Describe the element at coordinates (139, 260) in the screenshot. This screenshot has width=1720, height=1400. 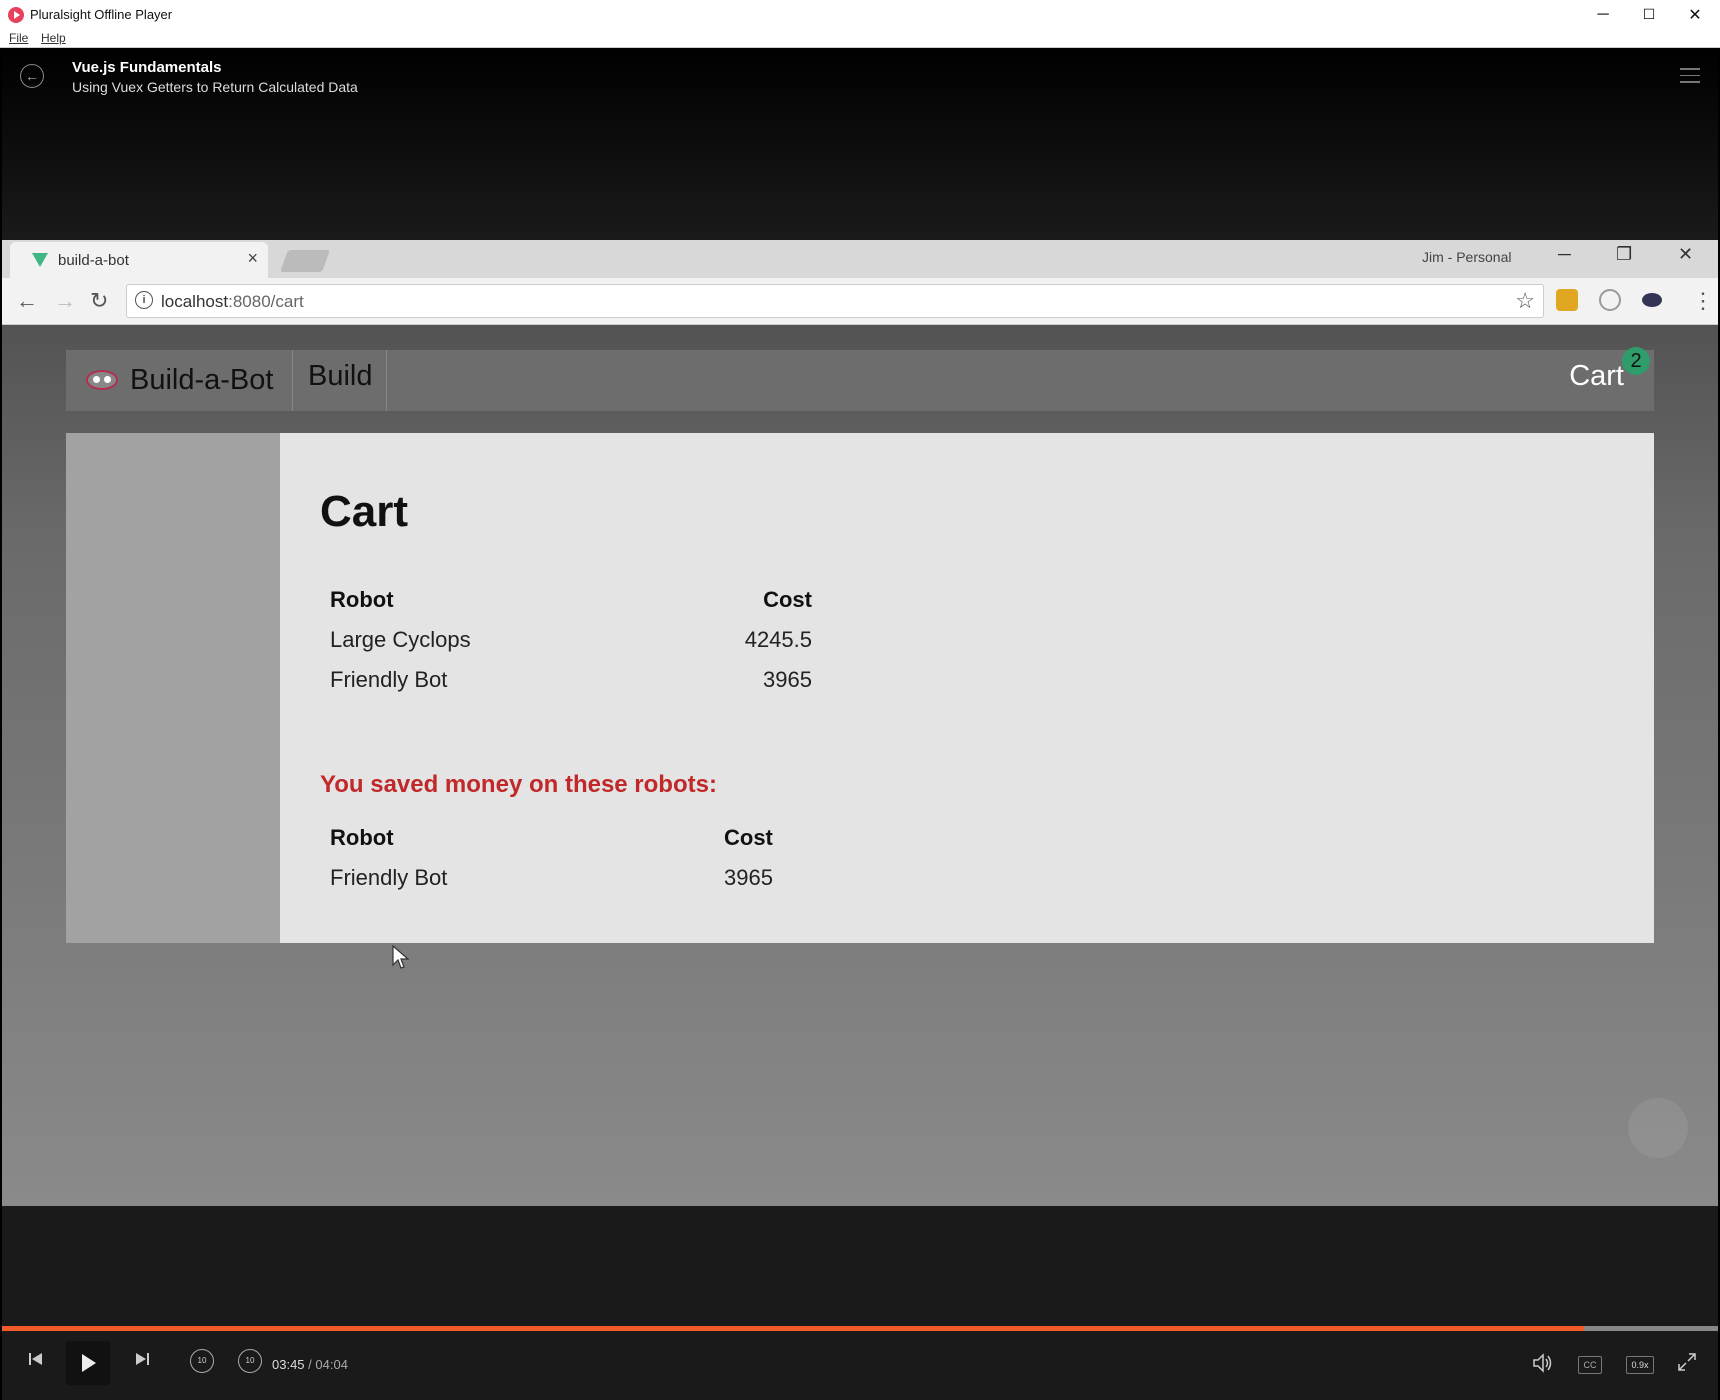
I see `browser-tab: build-a-bot ×` at that location.